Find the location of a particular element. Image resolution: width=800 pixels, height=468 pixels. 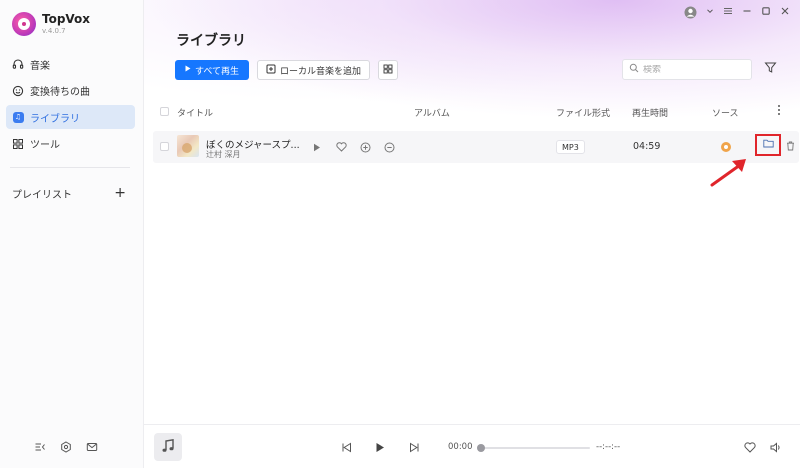

column-title: タイトル is located at coordinates (195, 112).